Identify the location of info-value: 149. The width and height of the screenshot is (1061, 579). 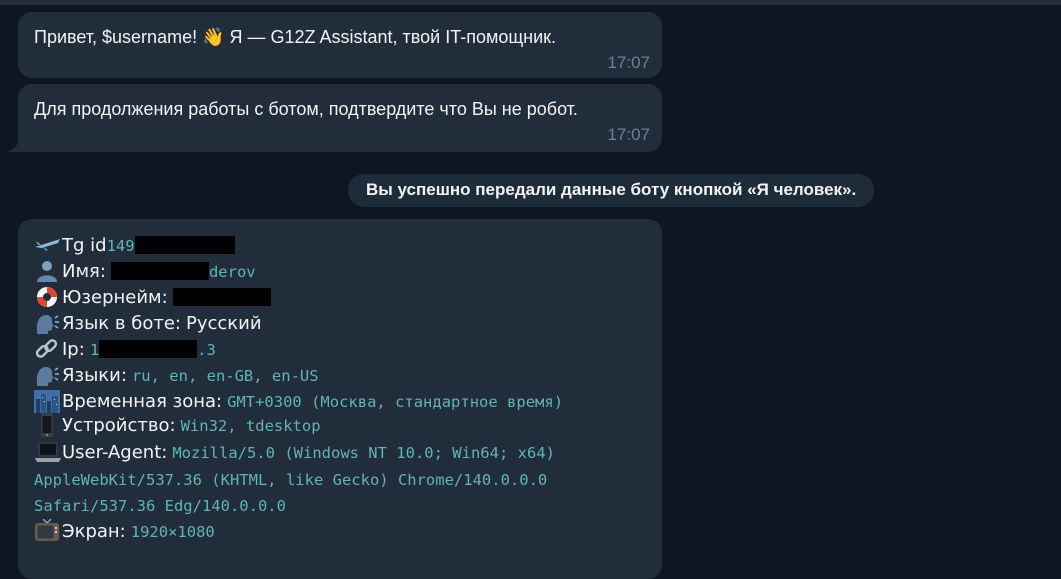
(120, 246).